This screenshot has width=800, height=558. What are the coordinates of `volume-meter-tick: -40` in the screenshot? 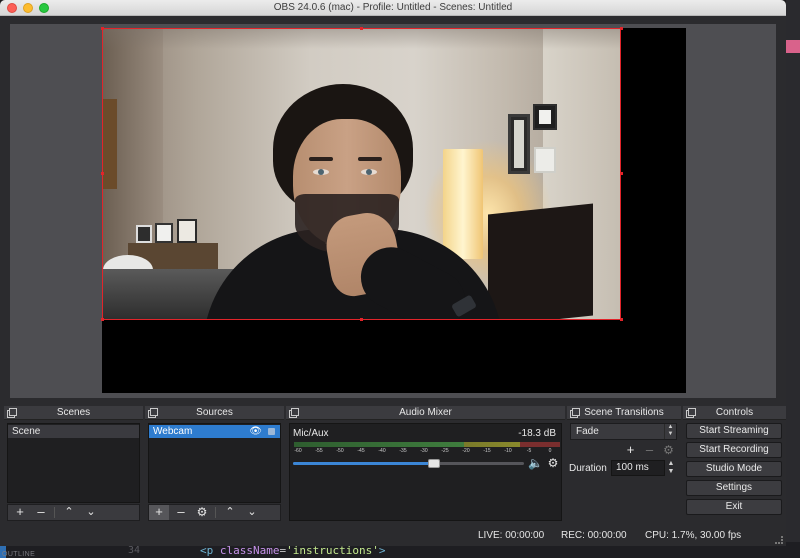 It's located at (382, 451).